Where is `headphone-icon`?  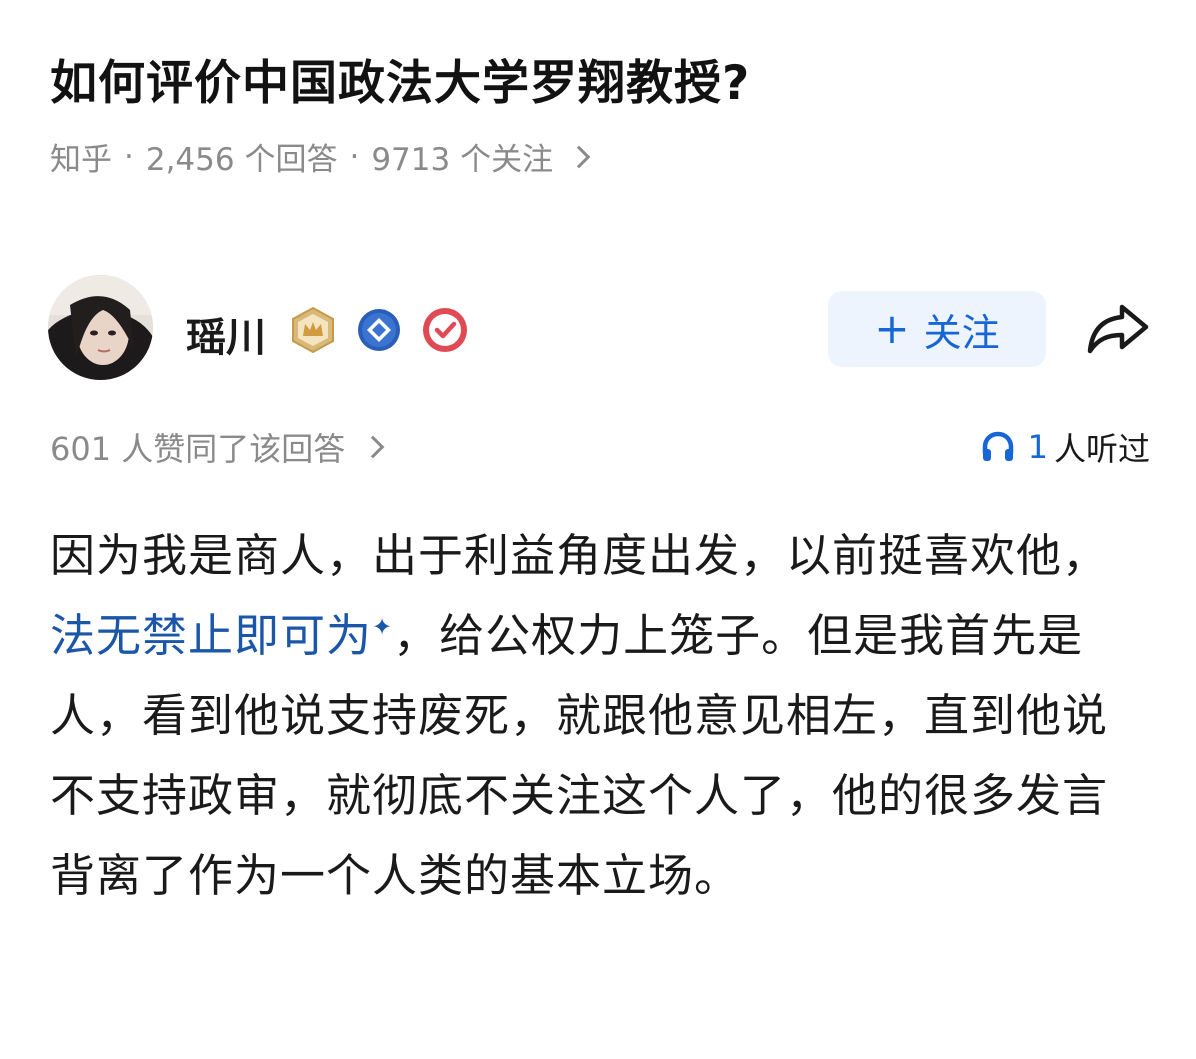
headphone-icon is located at coordinates (997, 446).